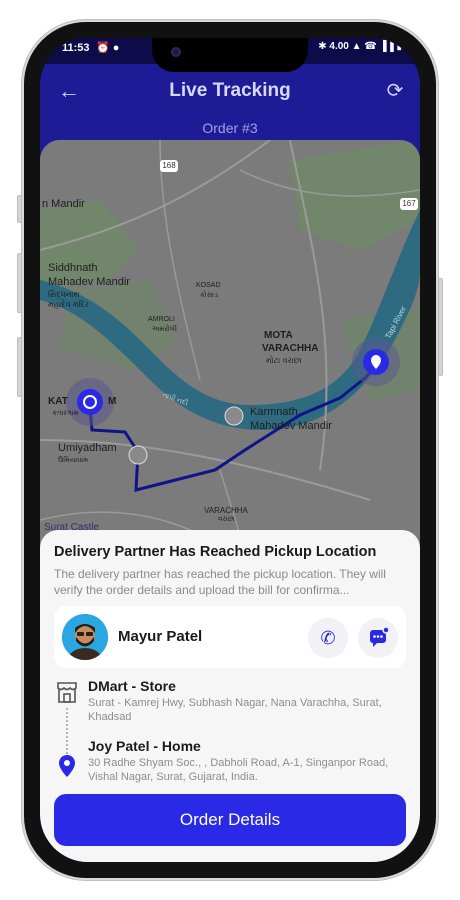 Image resolution: width=460 pixels, height=900 pixels. I want to click on store-icon, so click(67, 692).